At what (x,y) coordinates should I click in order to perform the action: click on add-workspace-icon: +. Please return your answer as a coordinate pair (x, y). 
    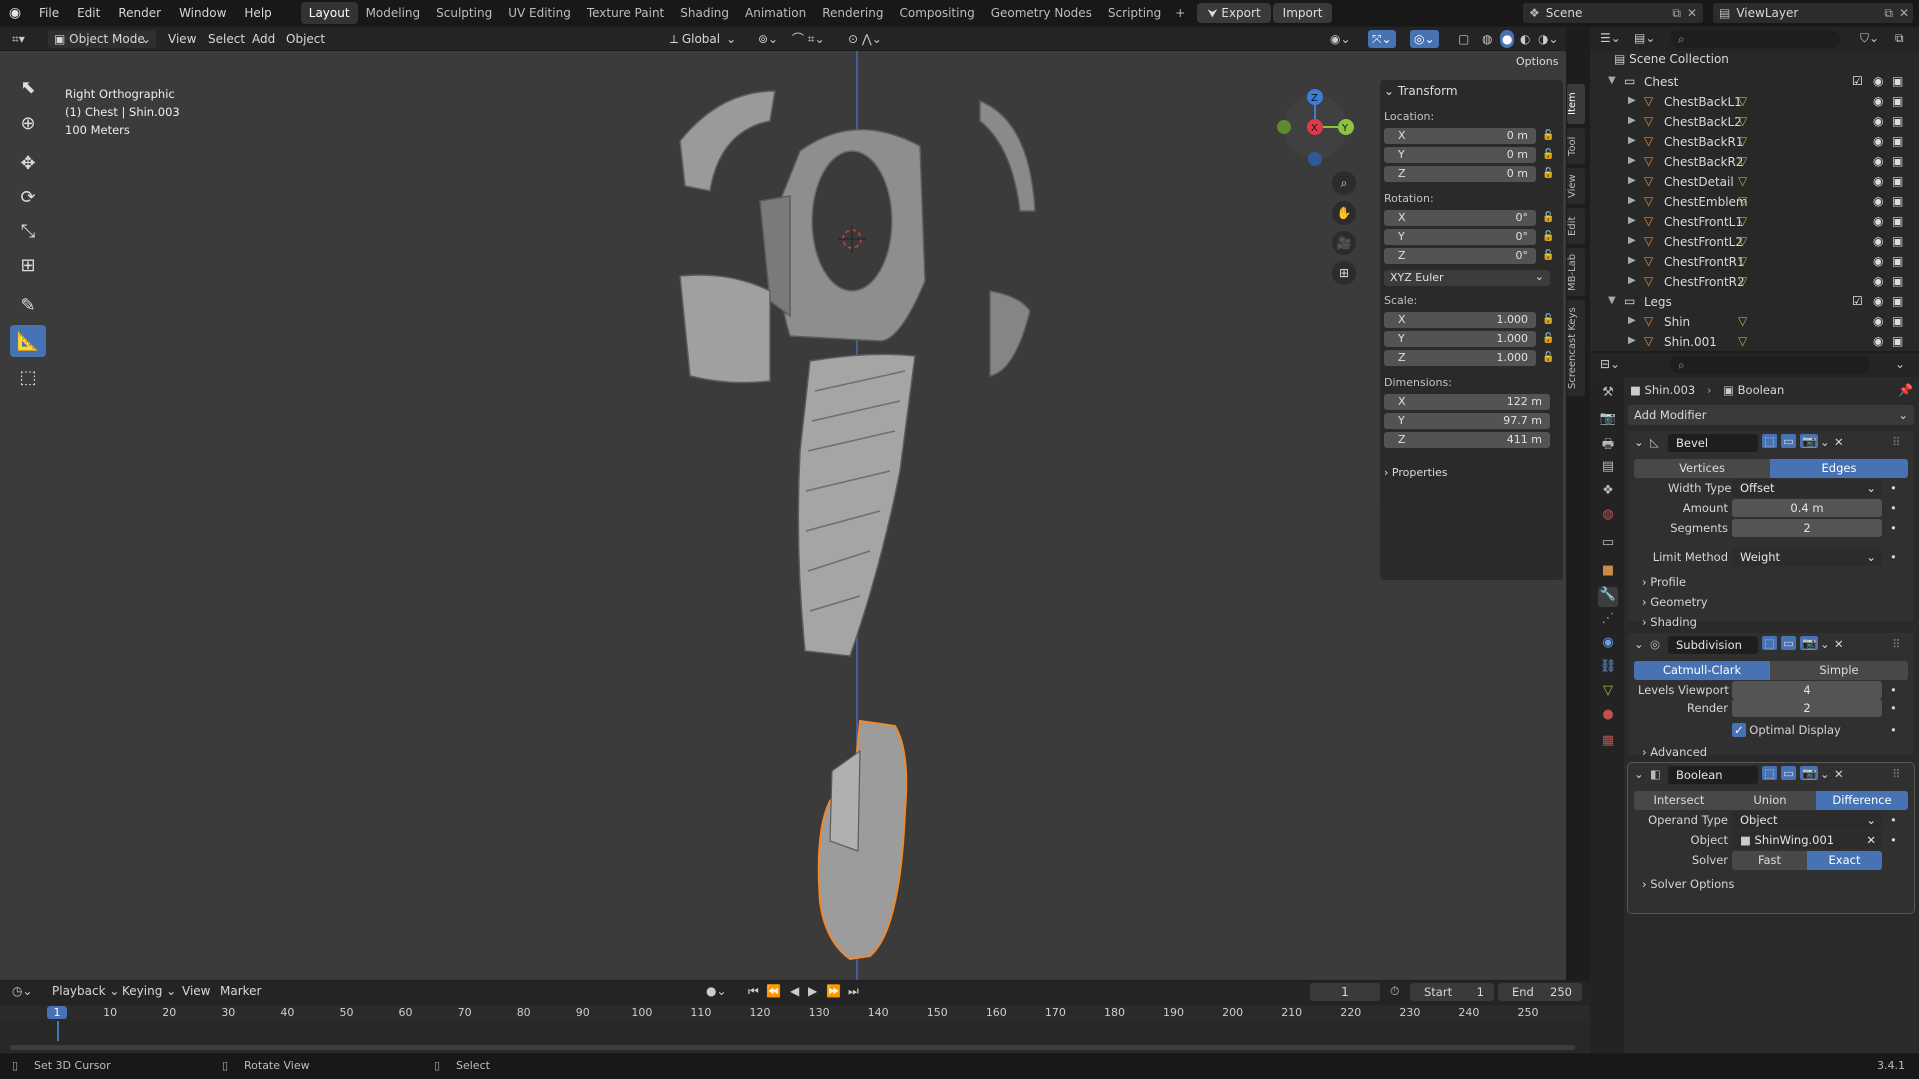
    Looking at the image, I should click on (1180, 13).